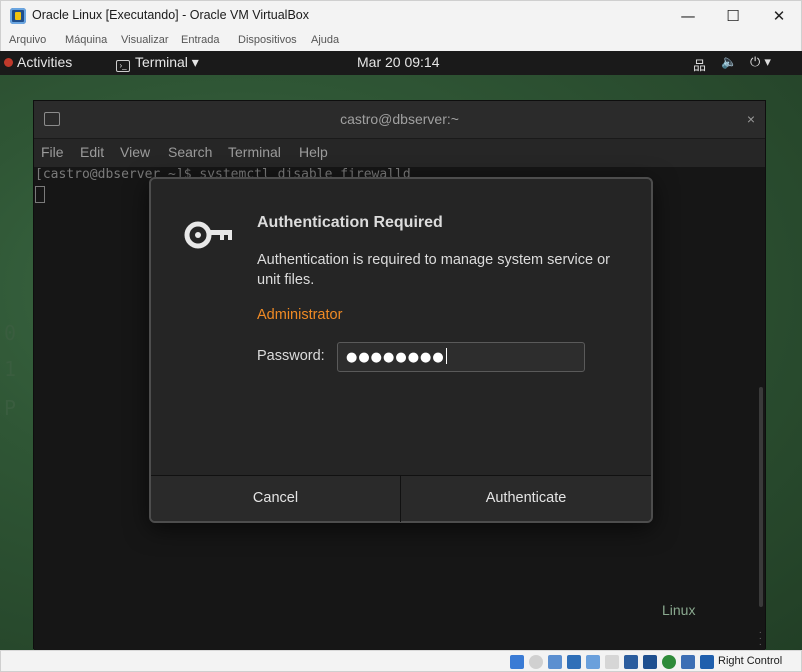  I want to click on mouse-integration-icon, so click(669, 662).